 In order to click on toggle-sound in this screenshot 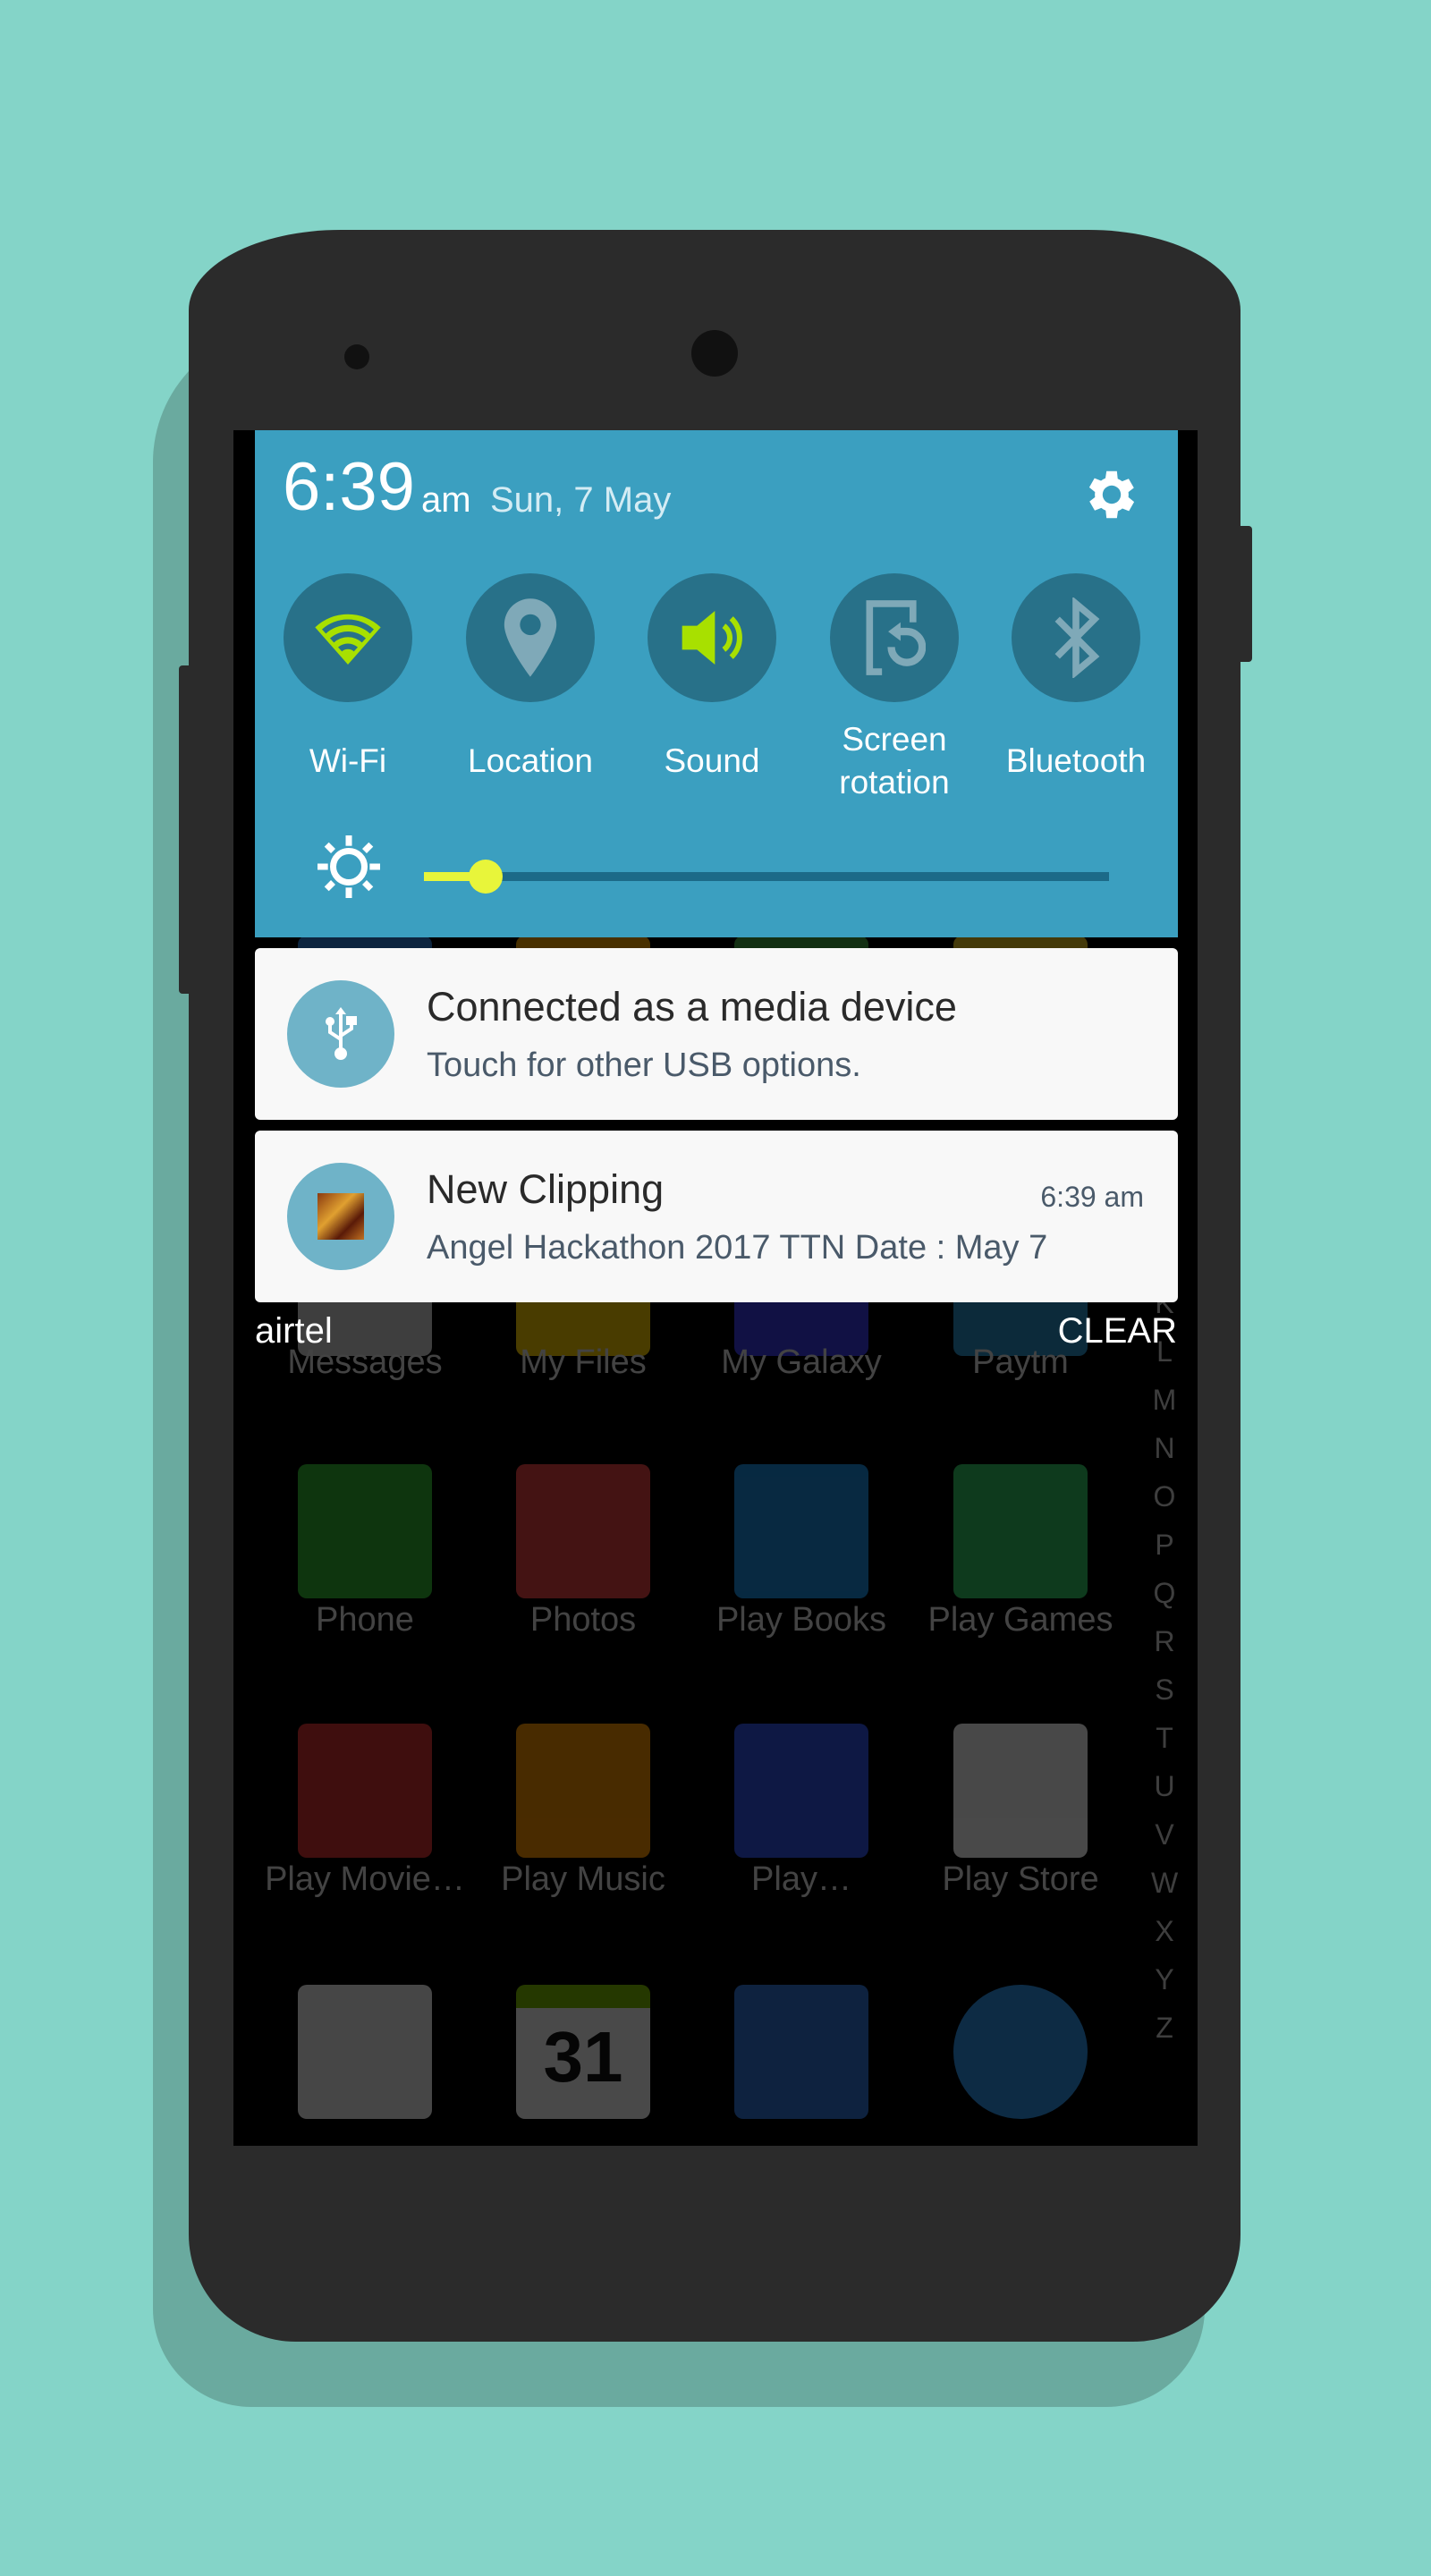, I will do `click(712, 637)`.